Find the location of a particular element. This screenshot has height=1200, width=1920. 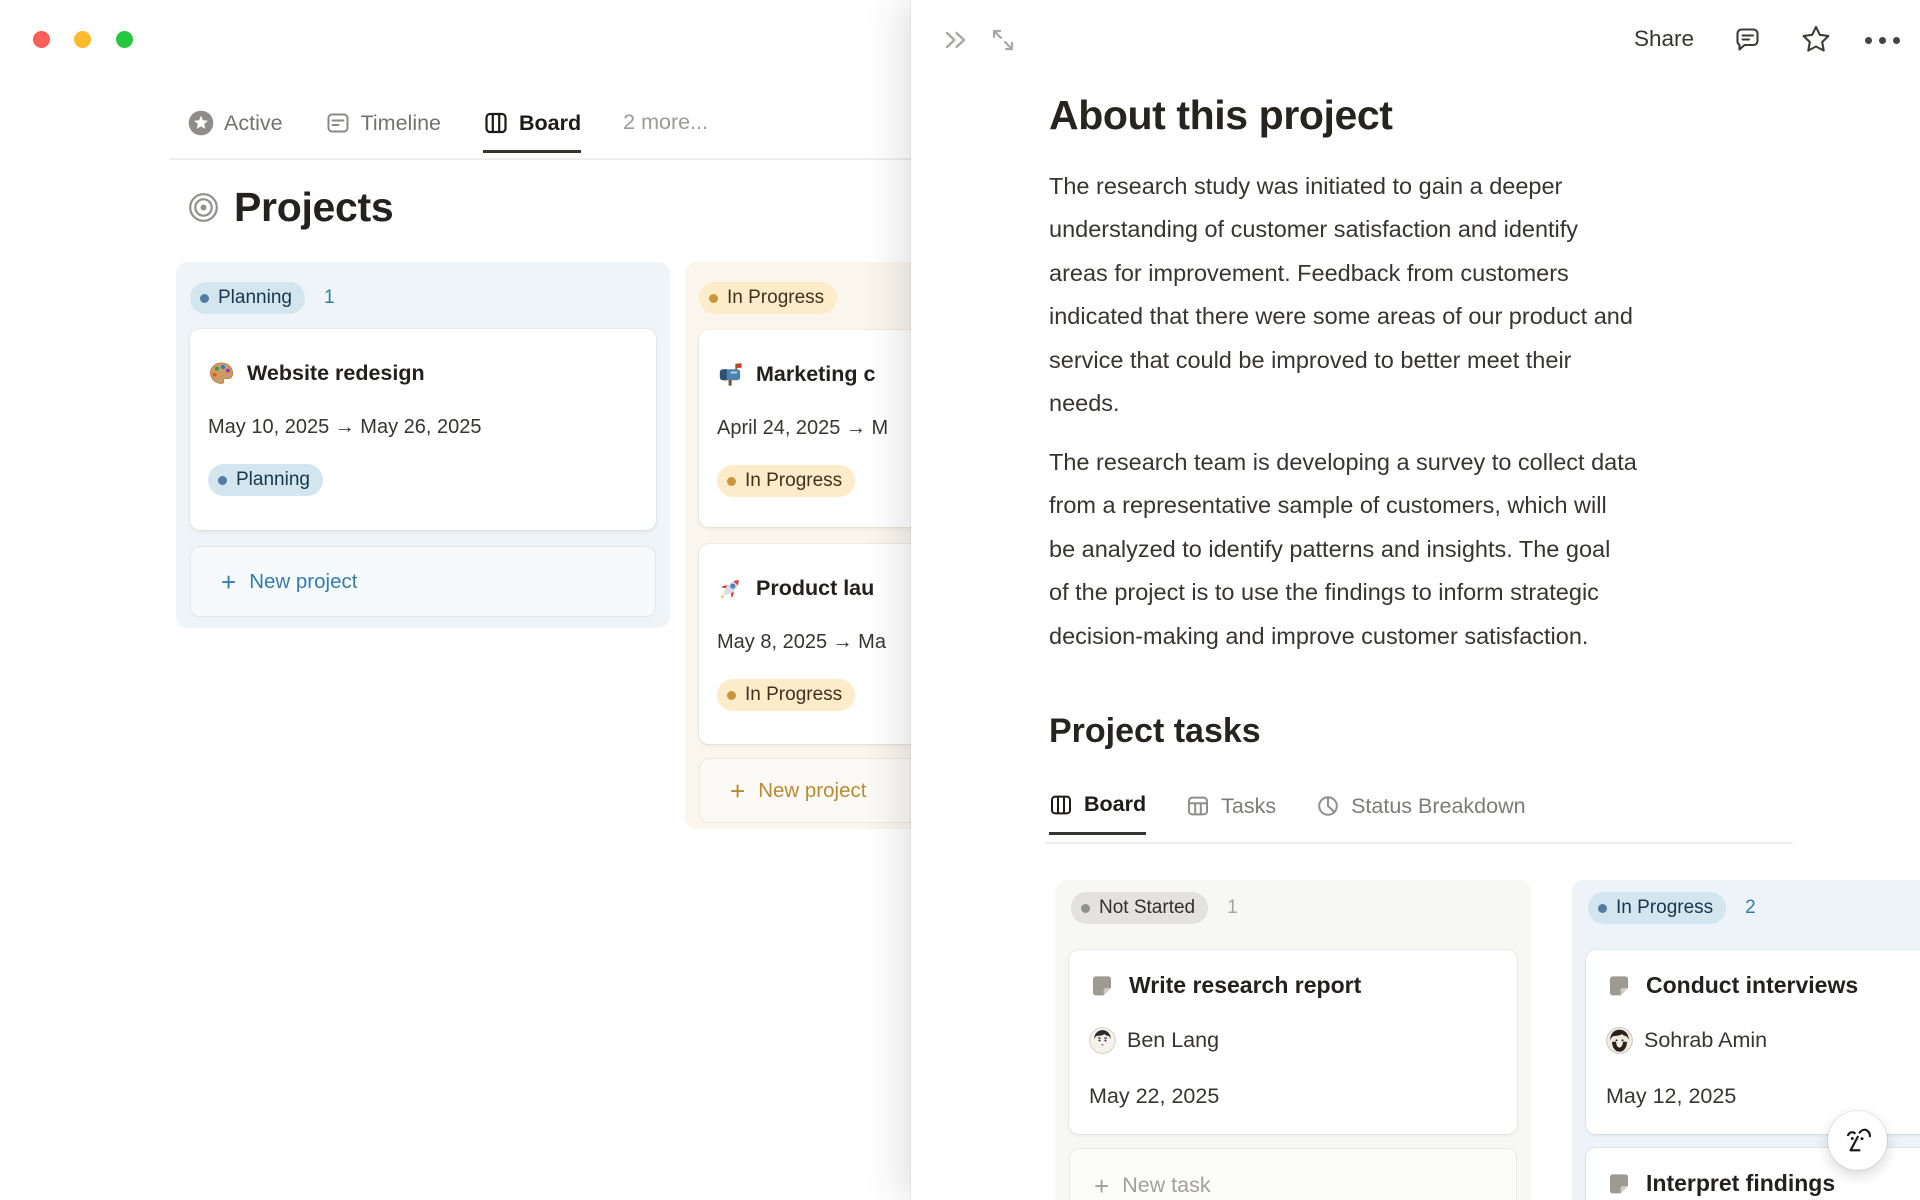

mailbox-emoji is located at coordinates (730, 374).